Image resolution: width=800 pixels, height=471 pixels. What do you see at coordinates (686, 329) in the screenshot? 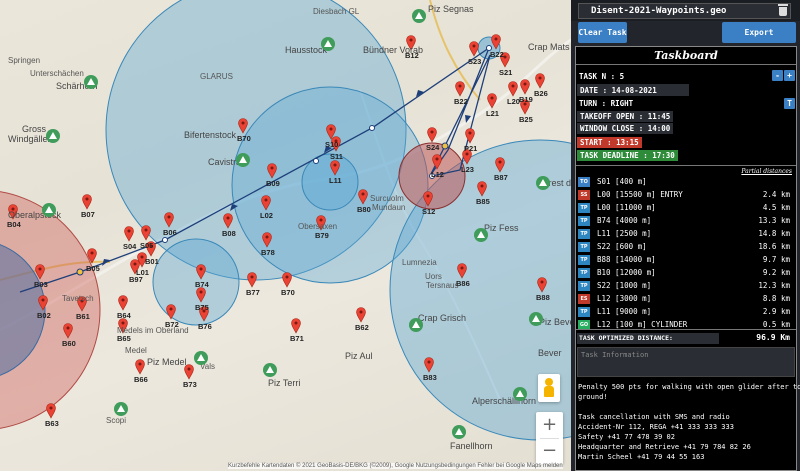
I see `divider` at bounding box center [686, 329].